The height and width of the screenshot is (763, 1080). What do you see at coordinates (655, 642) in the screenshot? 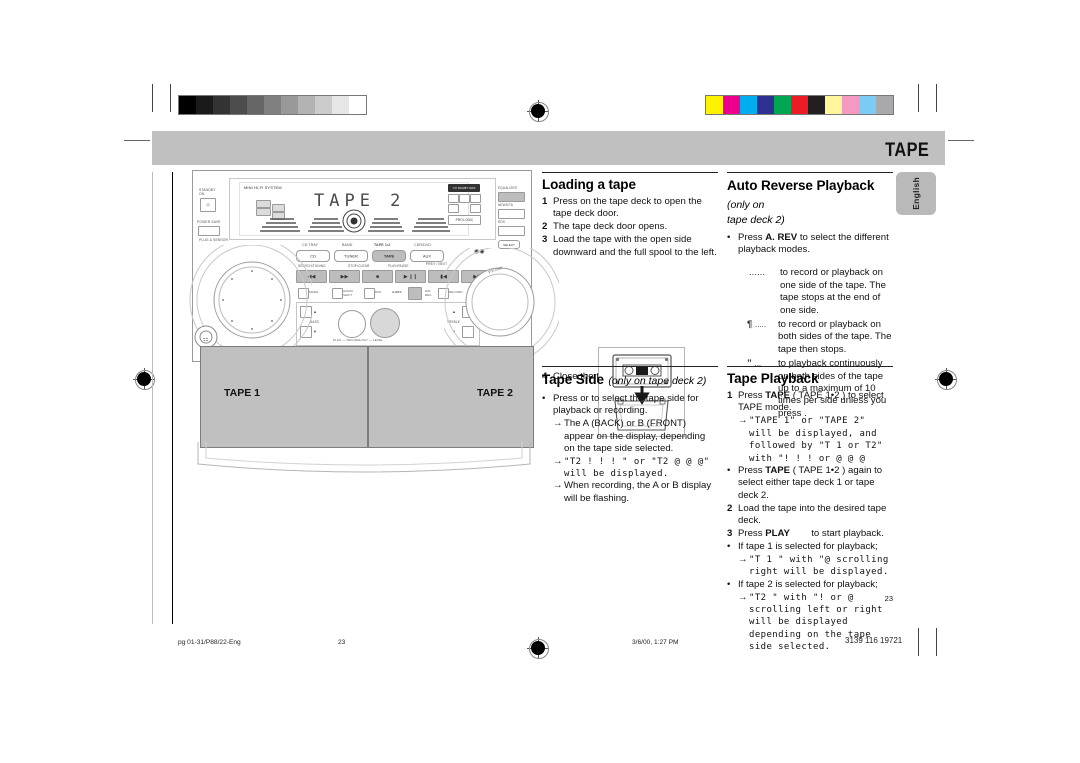
I see `footer-date: 3/6/00, 1:27 PM` at bounding box center [655, 642].